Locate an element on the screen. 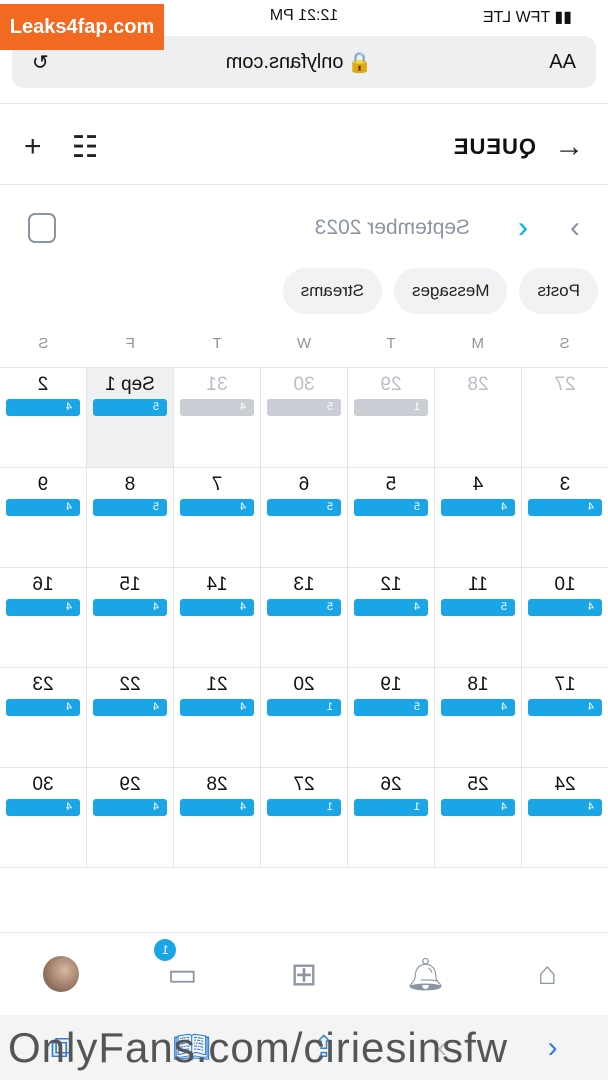 The image size is (608, 1080). calendar-day: Sep 1 5 is located at coordinates (129, 417).